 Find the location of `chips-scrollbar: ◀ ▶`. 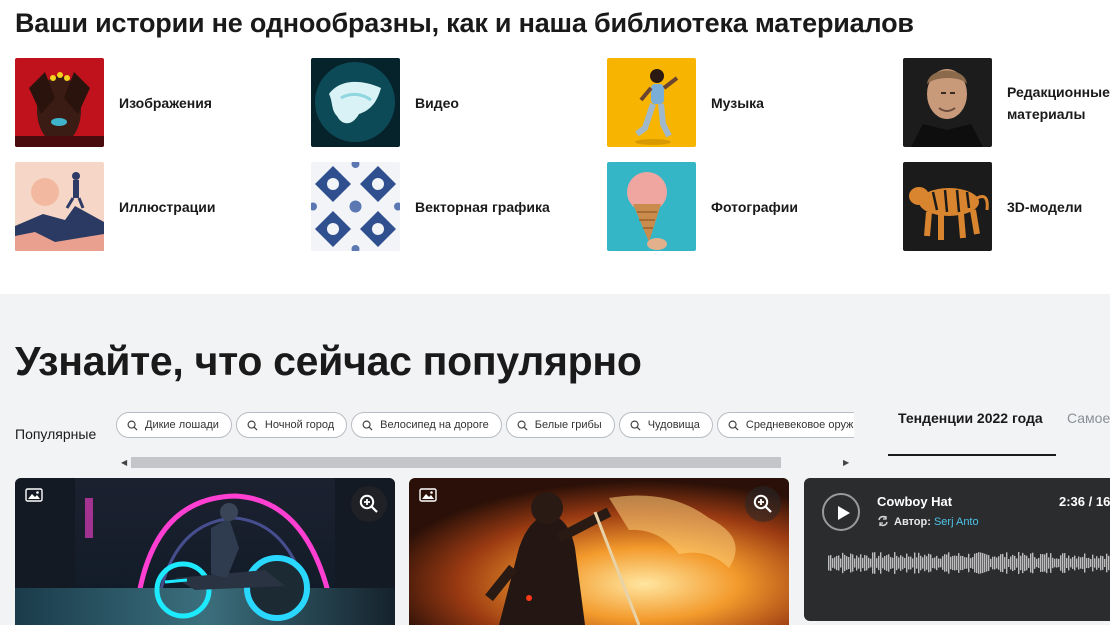

chips-scrollbar: ◀ ▶ is located at coordinates (485, 461).